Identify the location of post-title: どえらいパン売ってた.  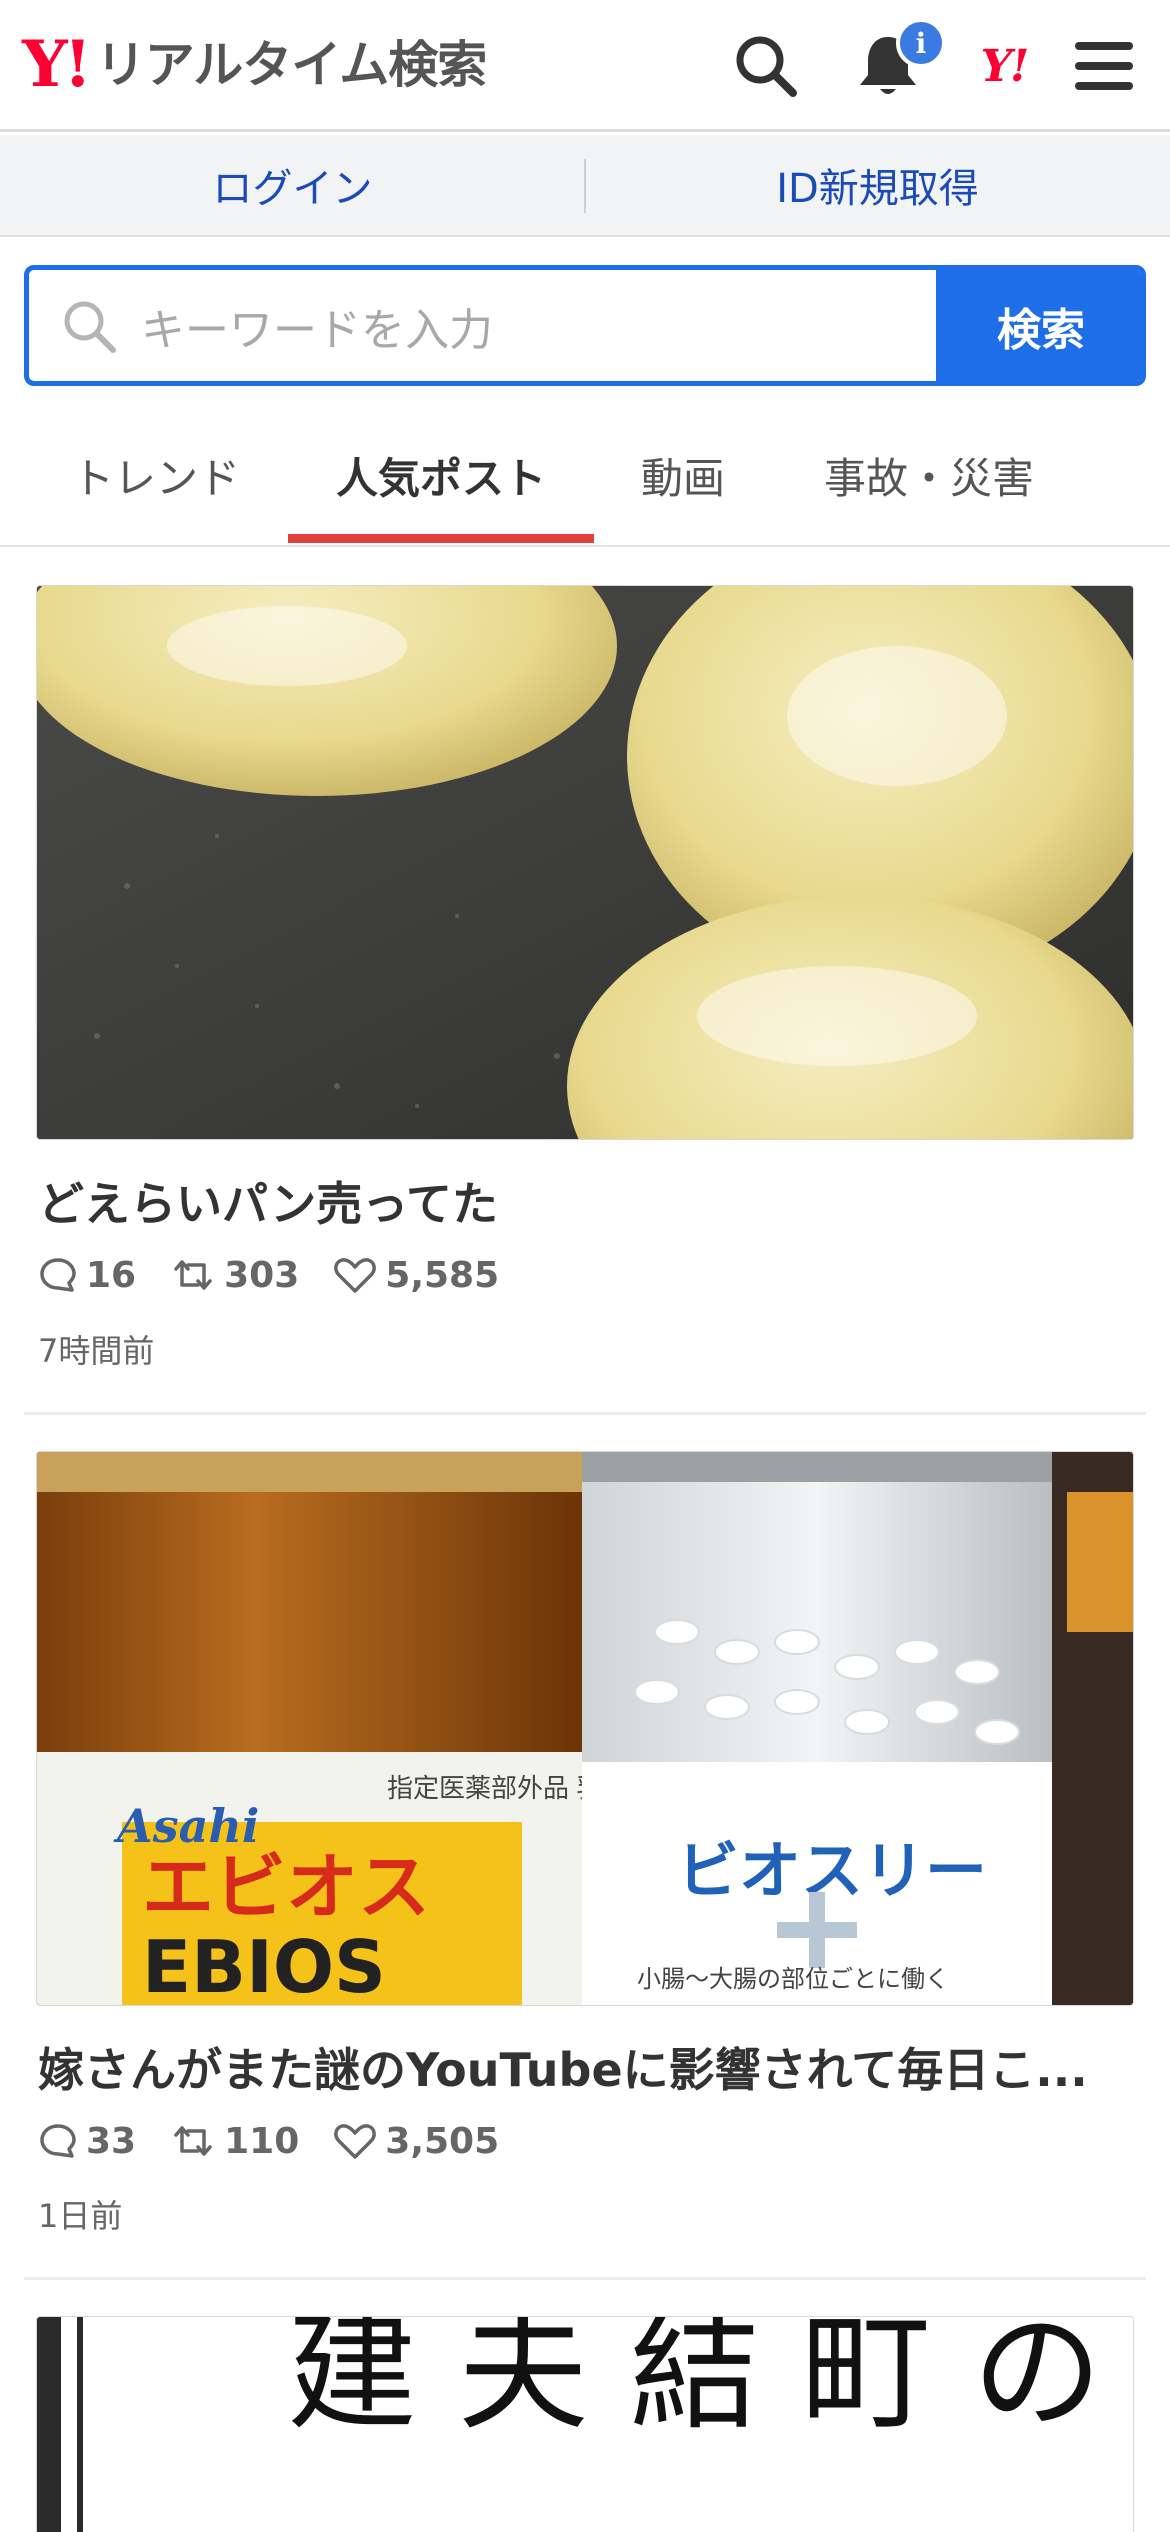
(588, 1201).